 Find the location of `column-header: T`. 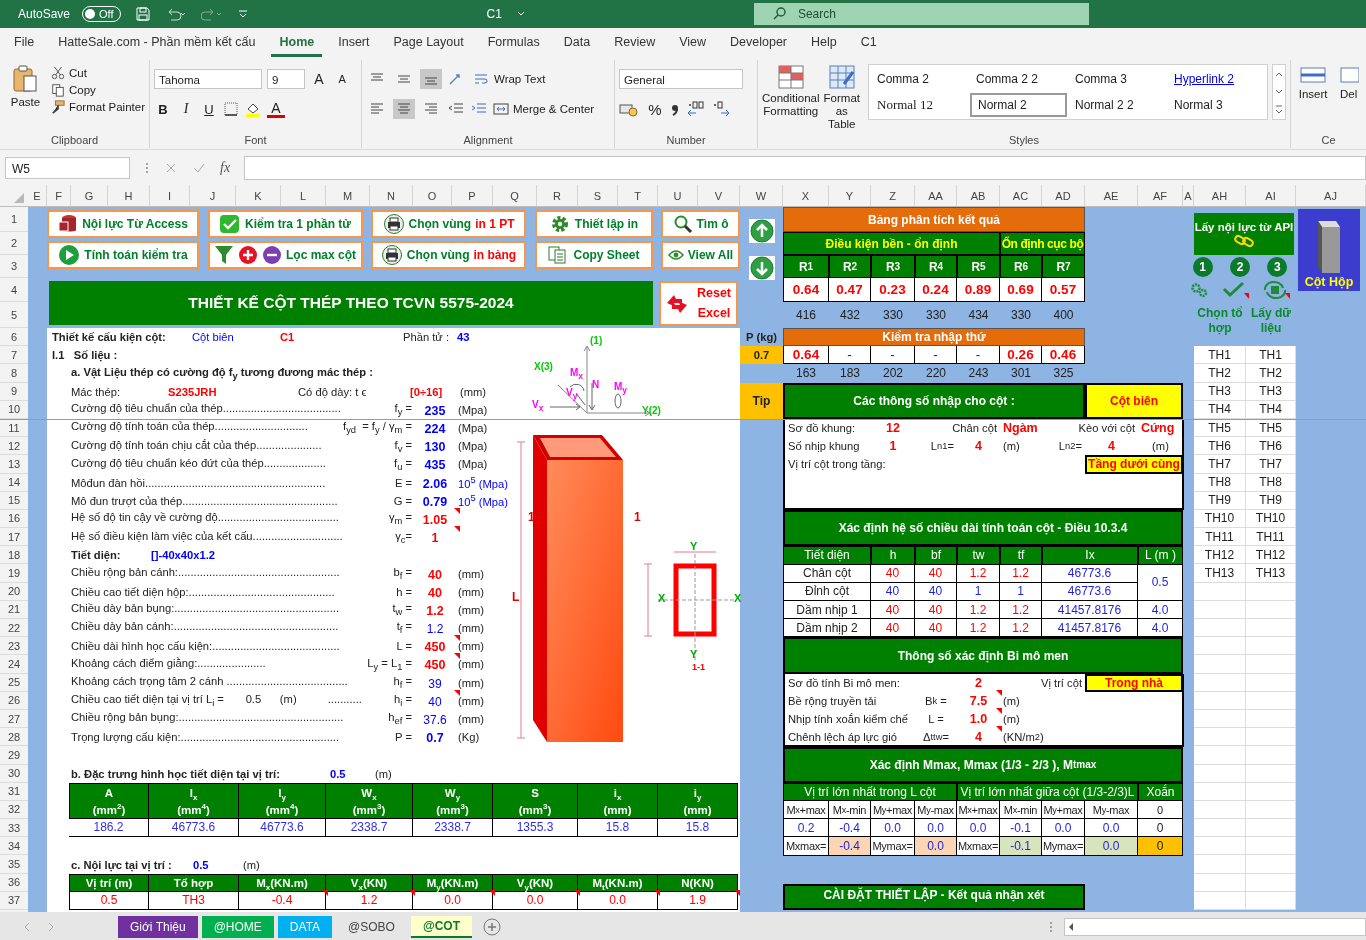

column-header: T is located at coordinates (638, 195).